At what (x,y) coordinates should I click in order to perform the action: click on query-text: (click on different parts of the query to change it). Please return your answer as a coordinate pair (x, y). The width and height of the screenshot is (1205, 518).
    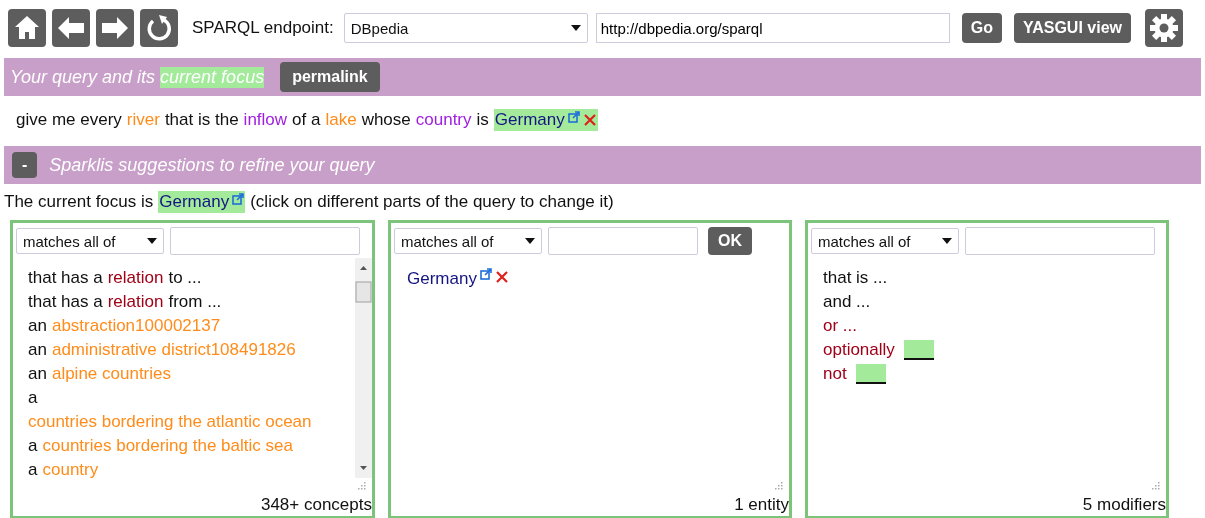
    Looking at the image, I should click on (432, 202).